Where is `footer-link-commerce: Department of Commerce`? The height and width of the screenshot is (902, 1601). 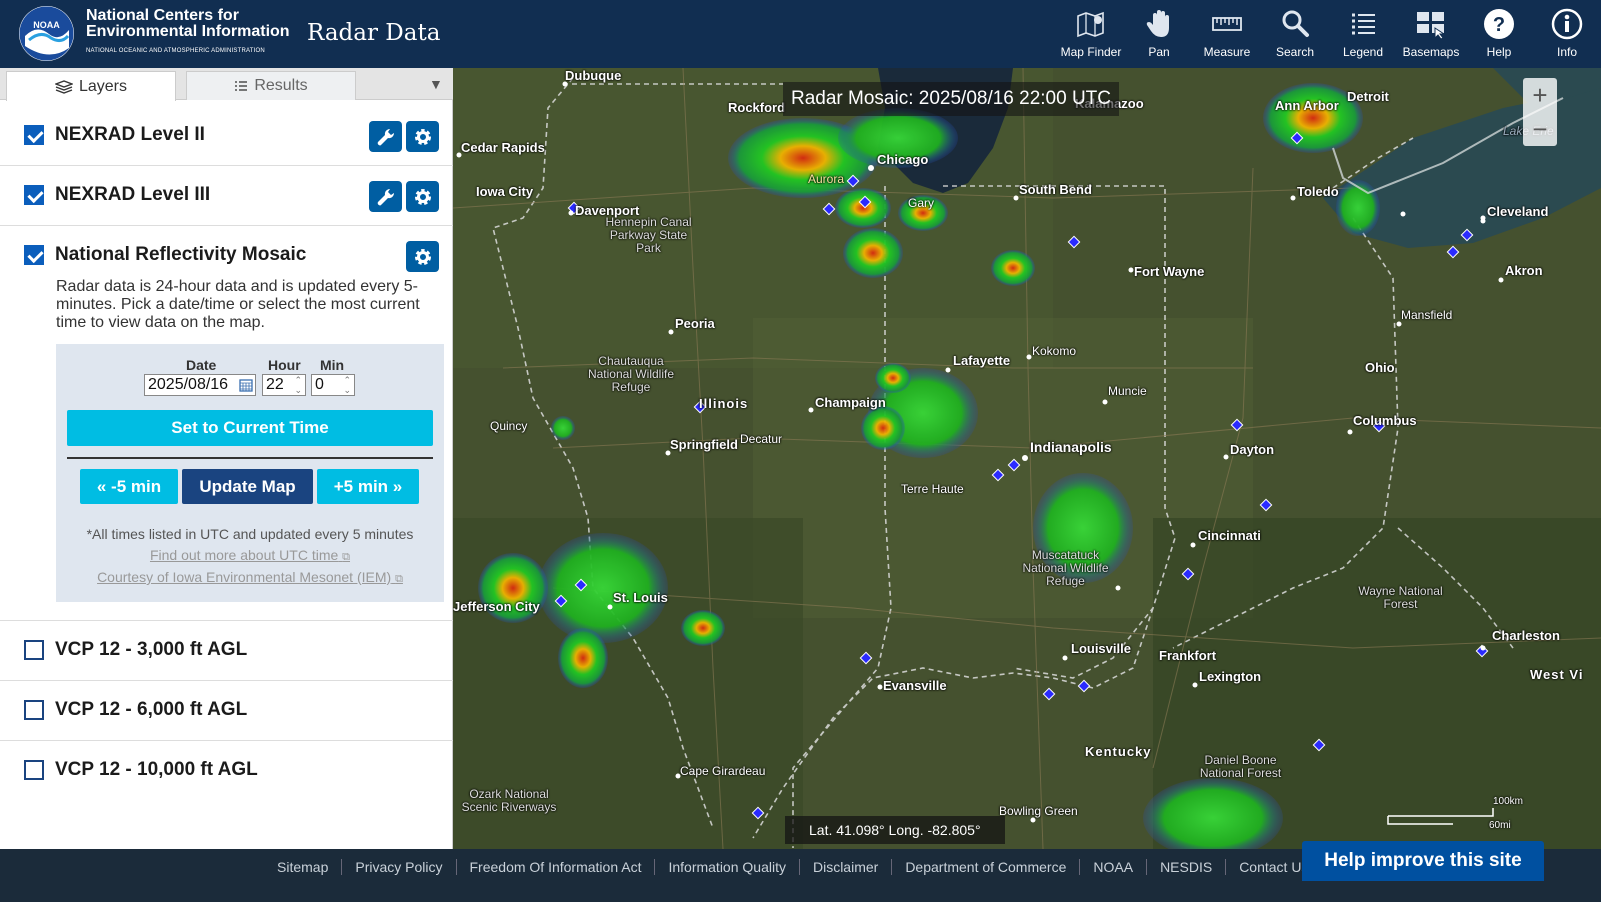
footer-link-commerce: Department of Commerce is located at coordinates (986, 867).